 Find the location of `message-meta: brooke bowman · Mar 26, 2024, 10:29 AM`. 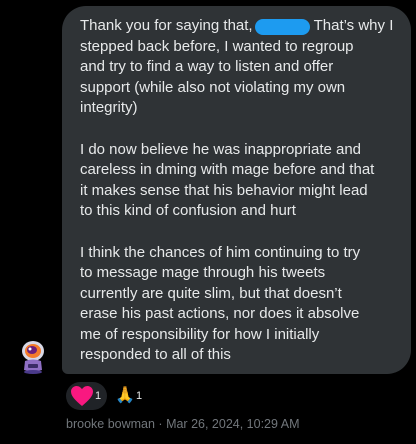

message-meta: brooke bowman · Mar 26, 2024, 10:29 AM is located at coordinates (182, 424).